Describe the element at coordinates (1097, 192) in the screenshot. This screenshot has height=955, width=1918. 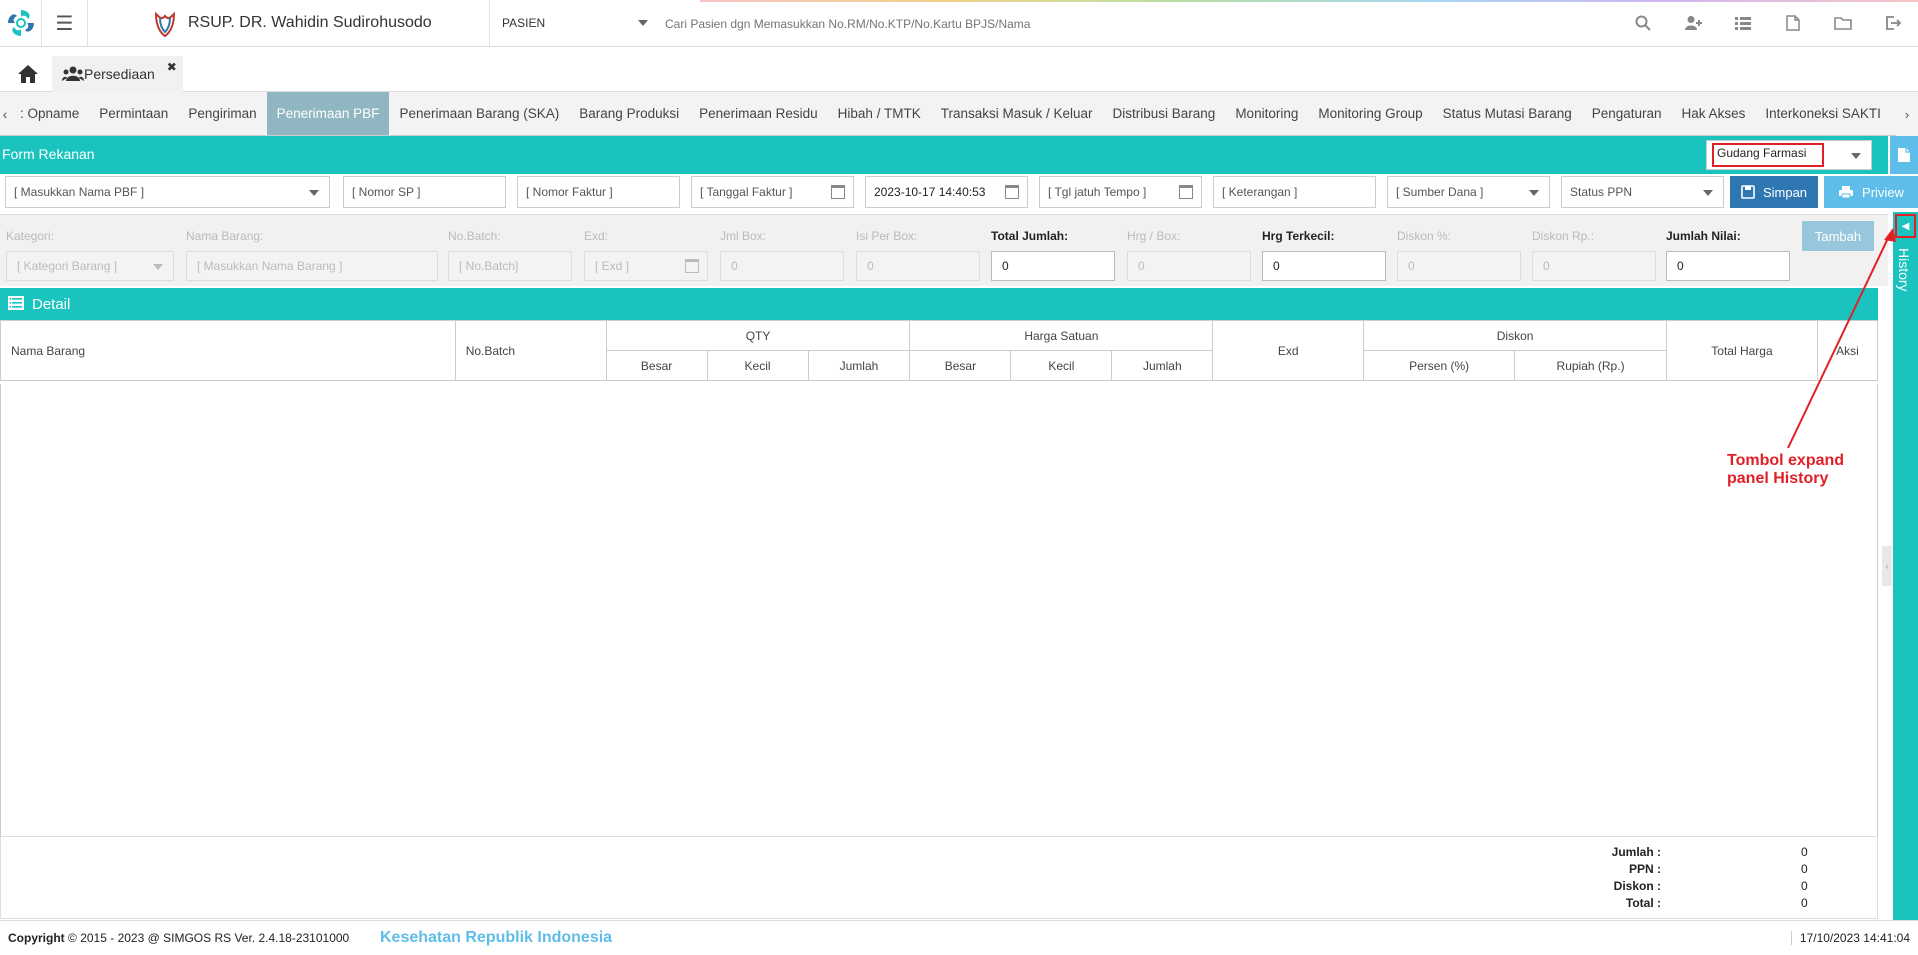
I see `tgl-jatuh-tempo-placeholder: [ Tgl jatuh Tempo ]` at that location.